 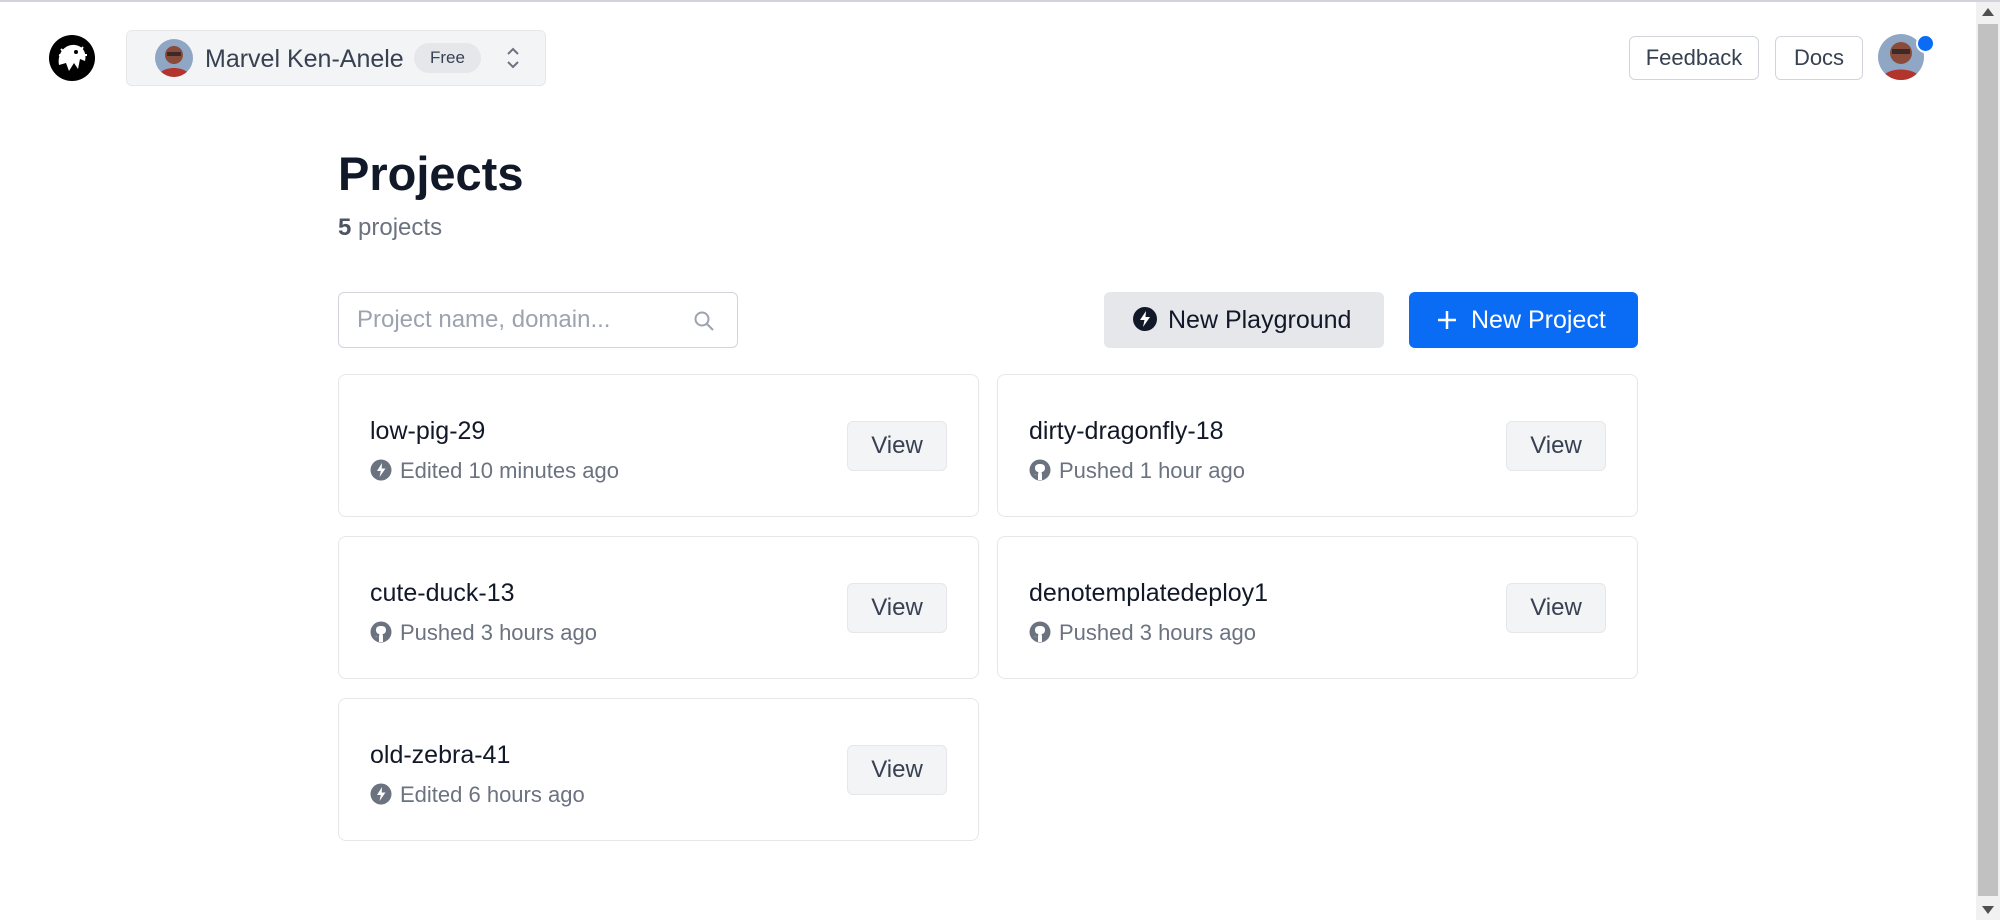 What do you see at coordinates (1538, 320) in the screenshot?
I see `new-project-label: New Project` at bounding box center [1538, 320].